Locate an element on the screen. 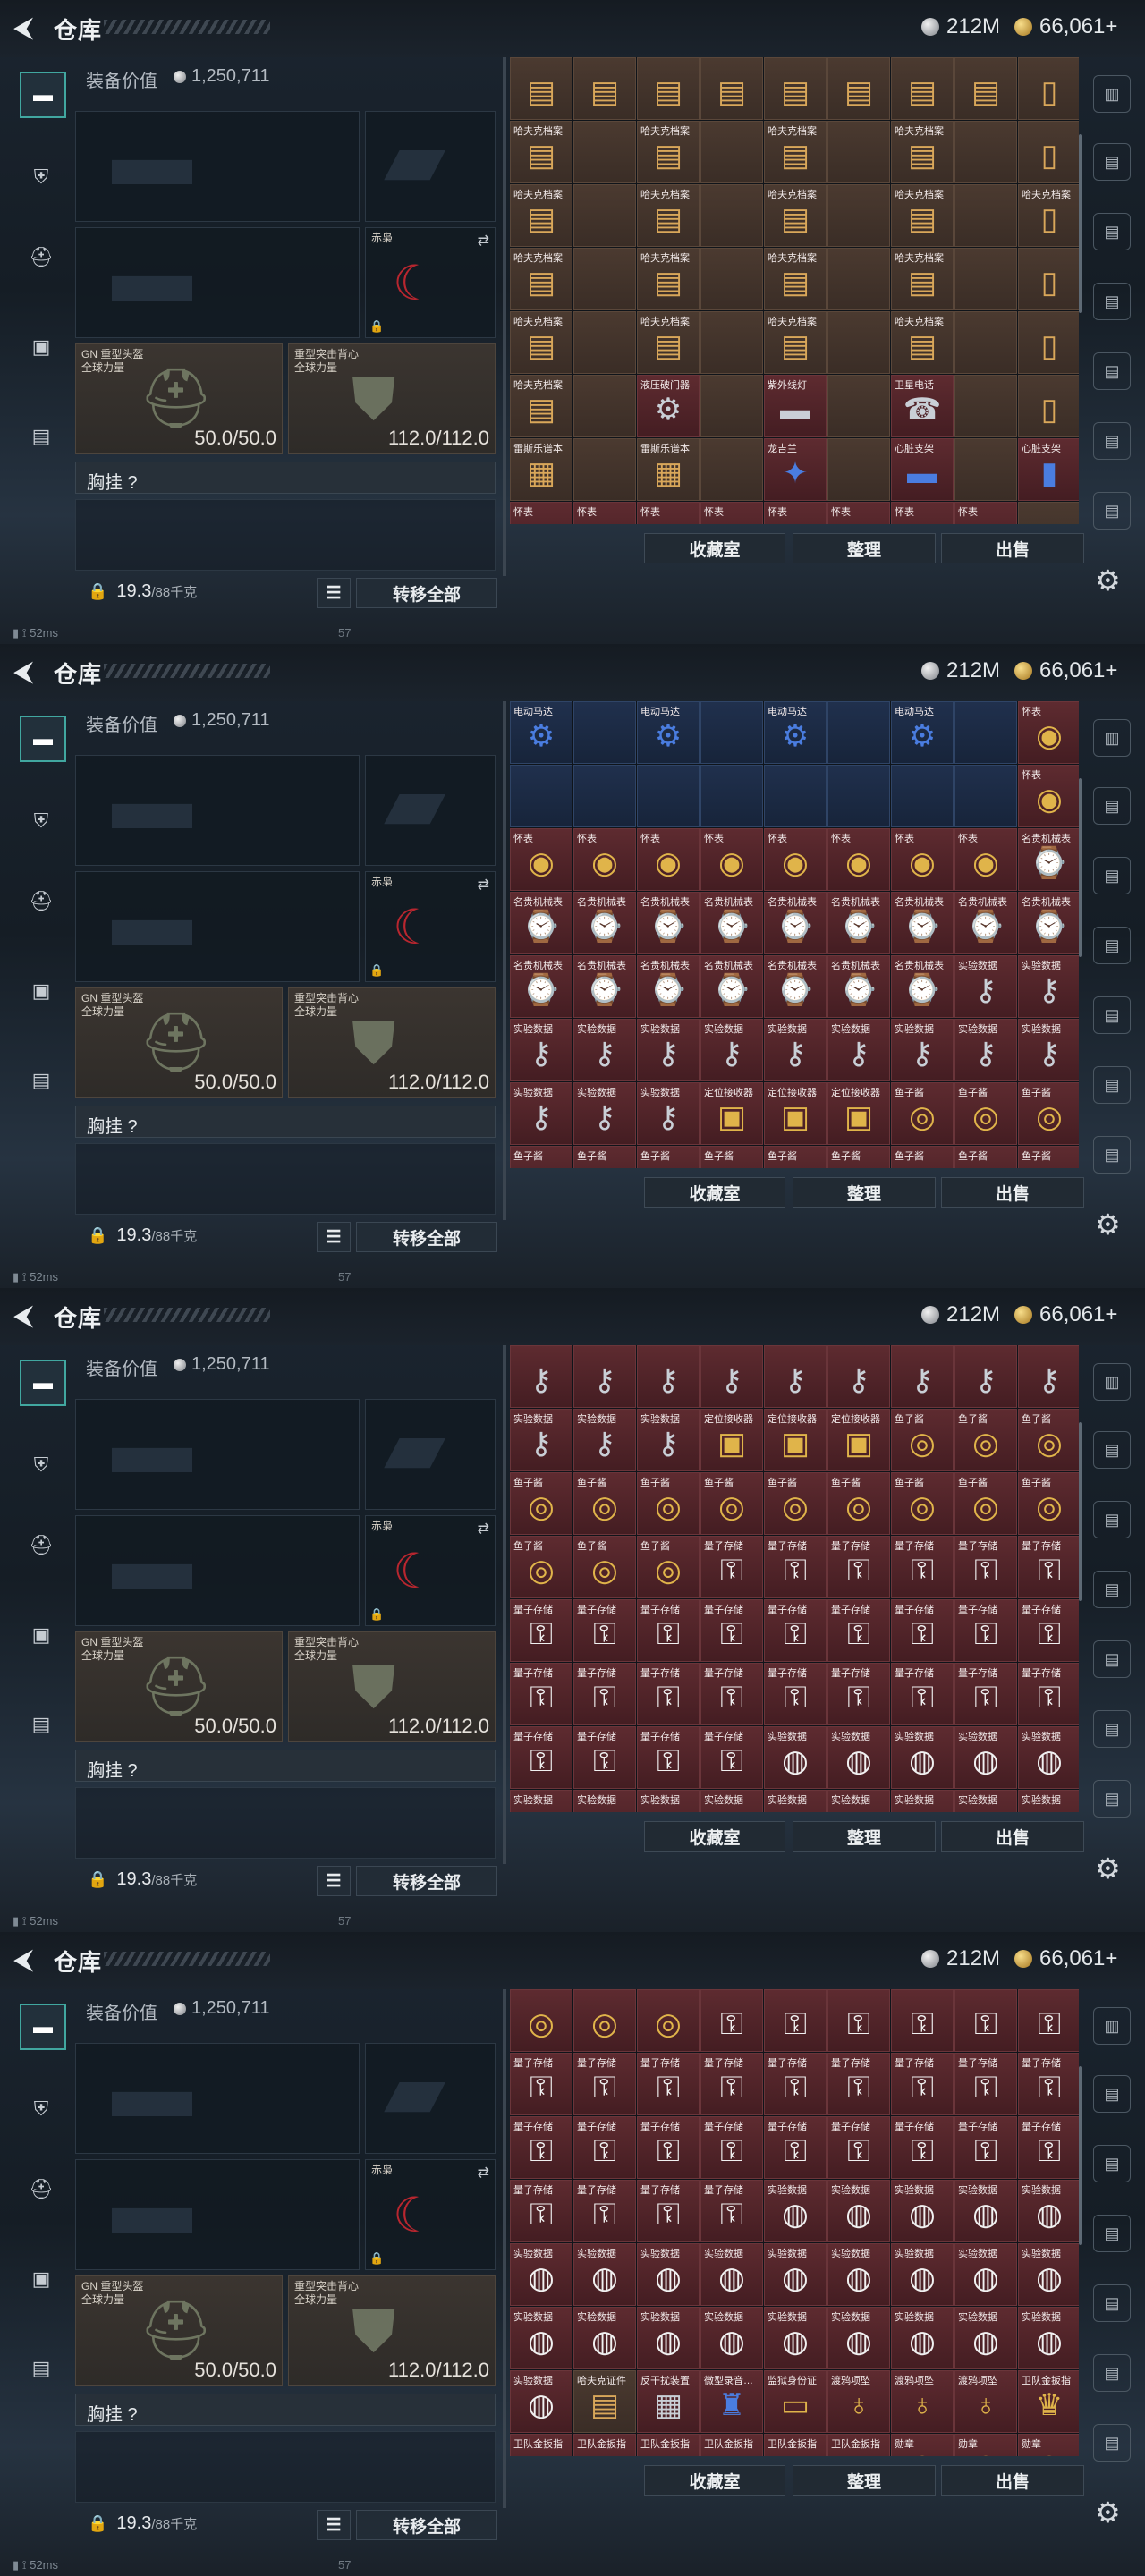  grid-item: 雷斯乐谱本 ▦ is located at coordinates (541, 469).